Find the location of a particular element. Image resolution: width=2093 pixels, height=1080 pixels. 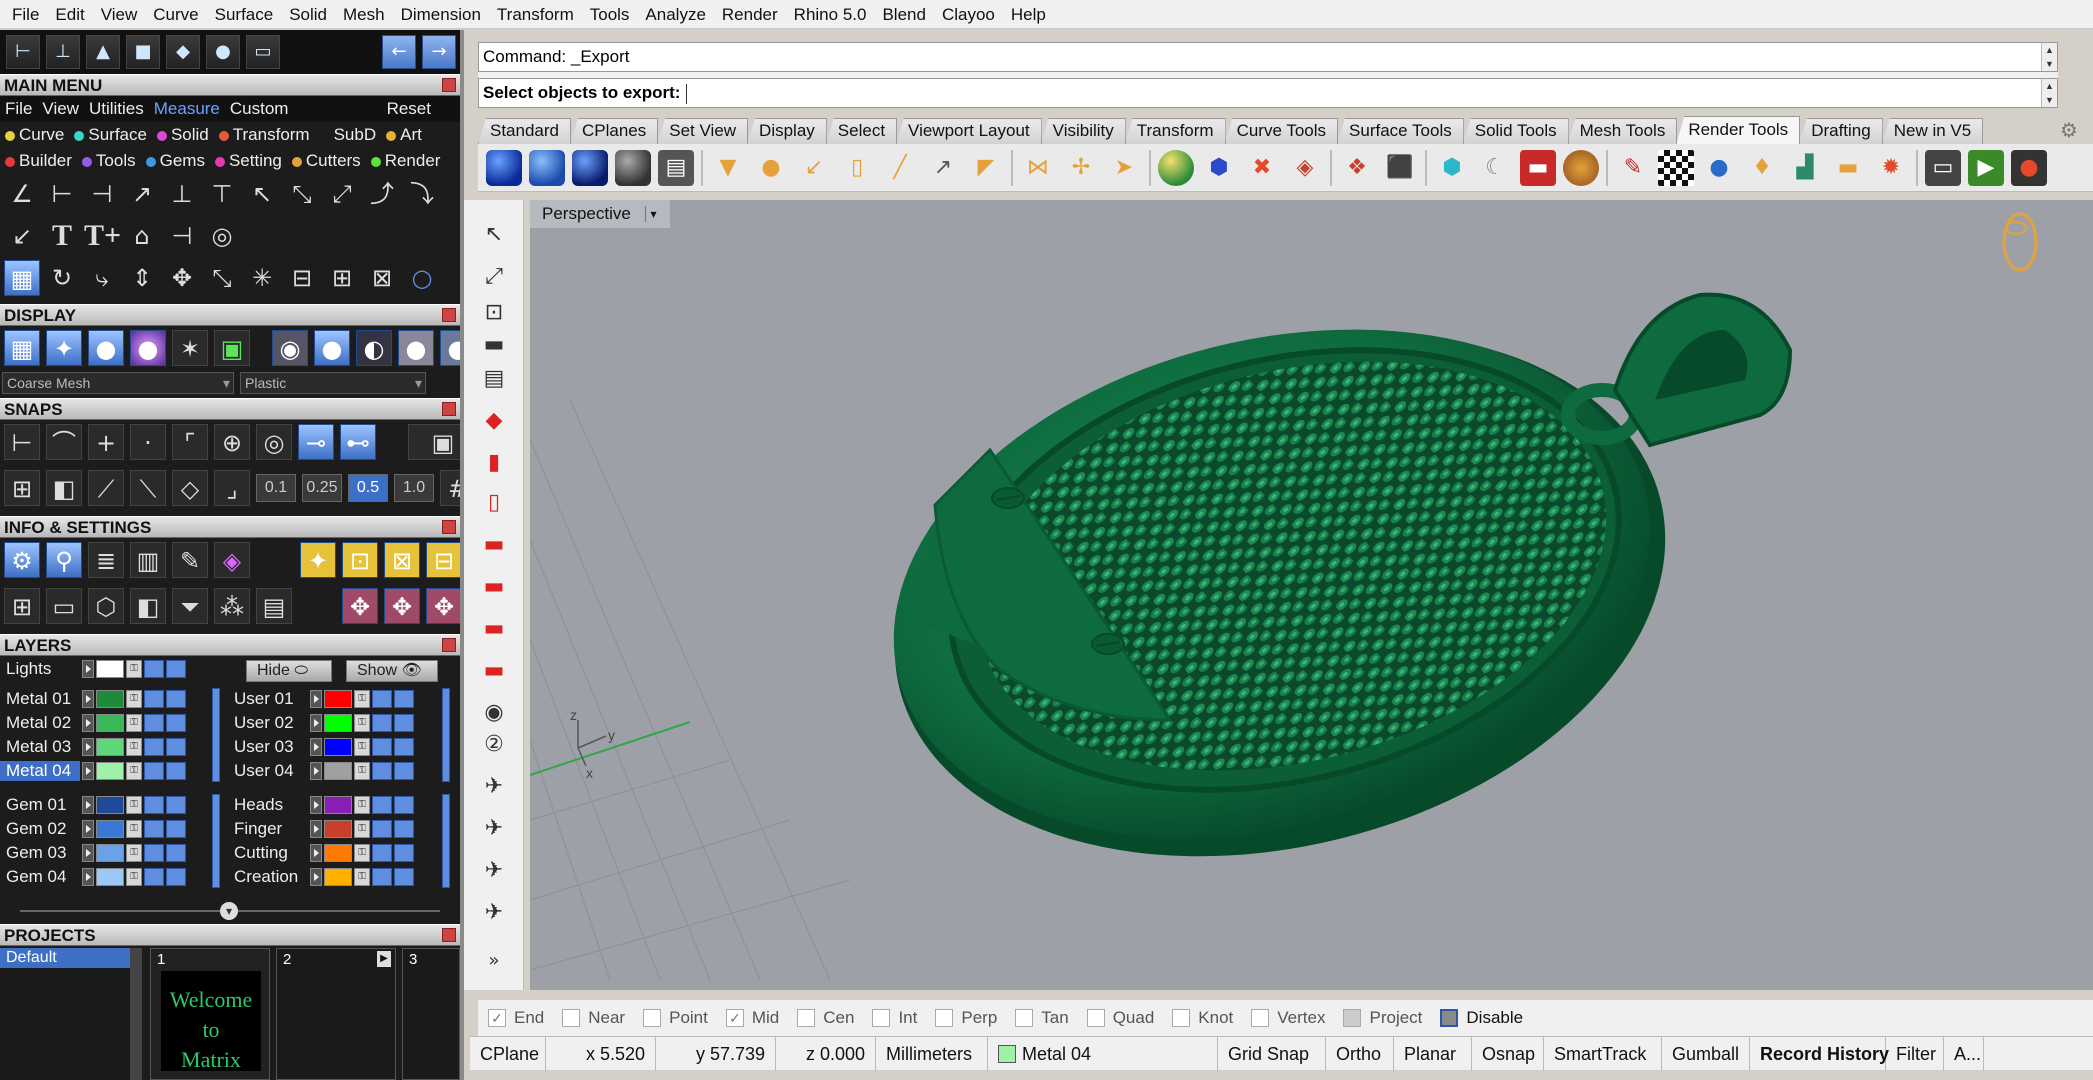

radius-dimension-icon: ↗ is located at coordinates (142, 194).